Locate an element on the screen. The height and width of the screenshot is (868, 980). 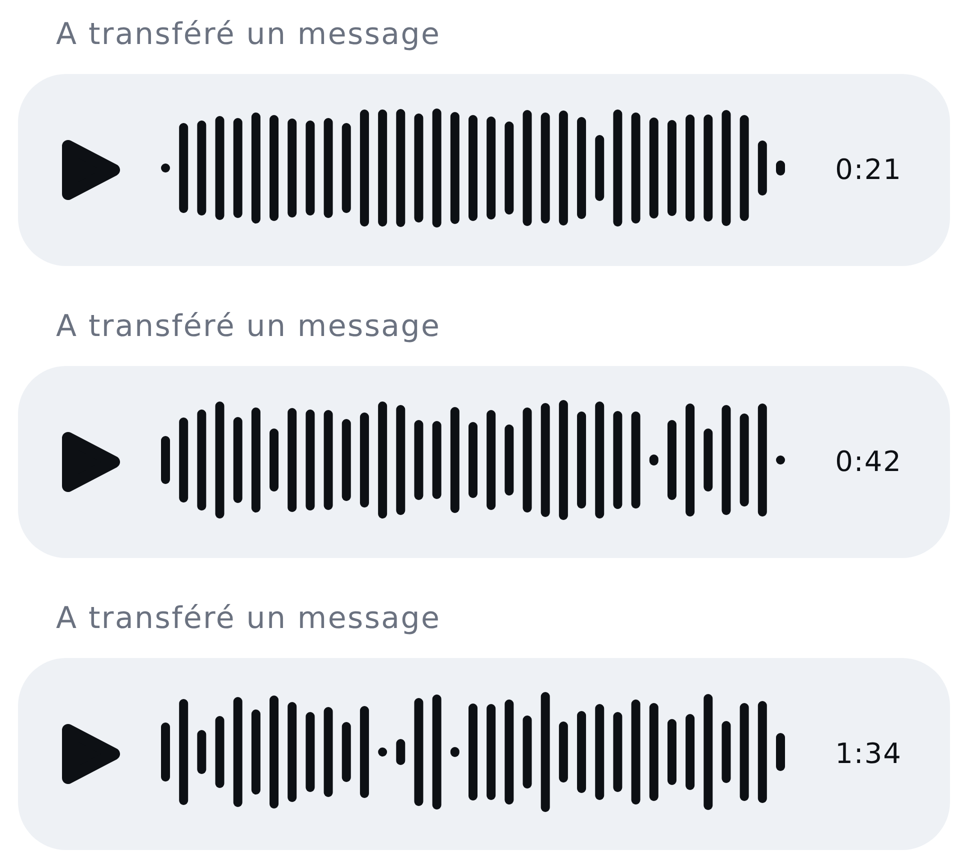
duration-text: 0:42 is located at coordinates (868, 462).